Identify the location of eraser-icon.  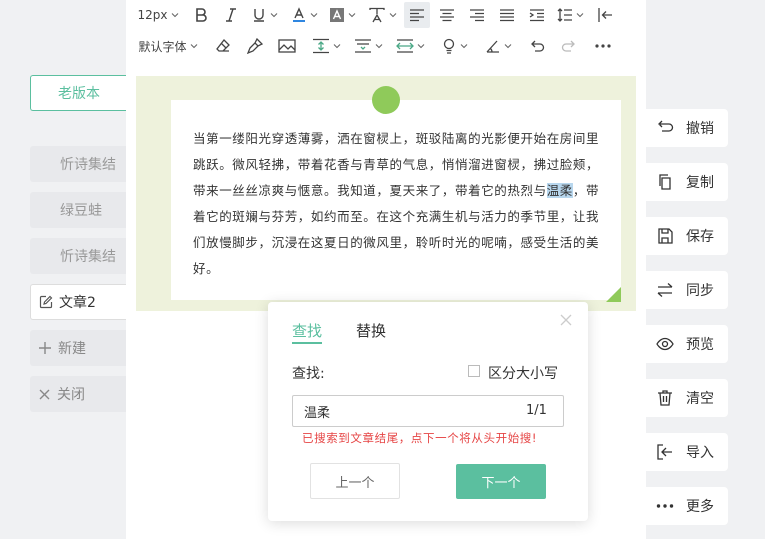
(223, 45).